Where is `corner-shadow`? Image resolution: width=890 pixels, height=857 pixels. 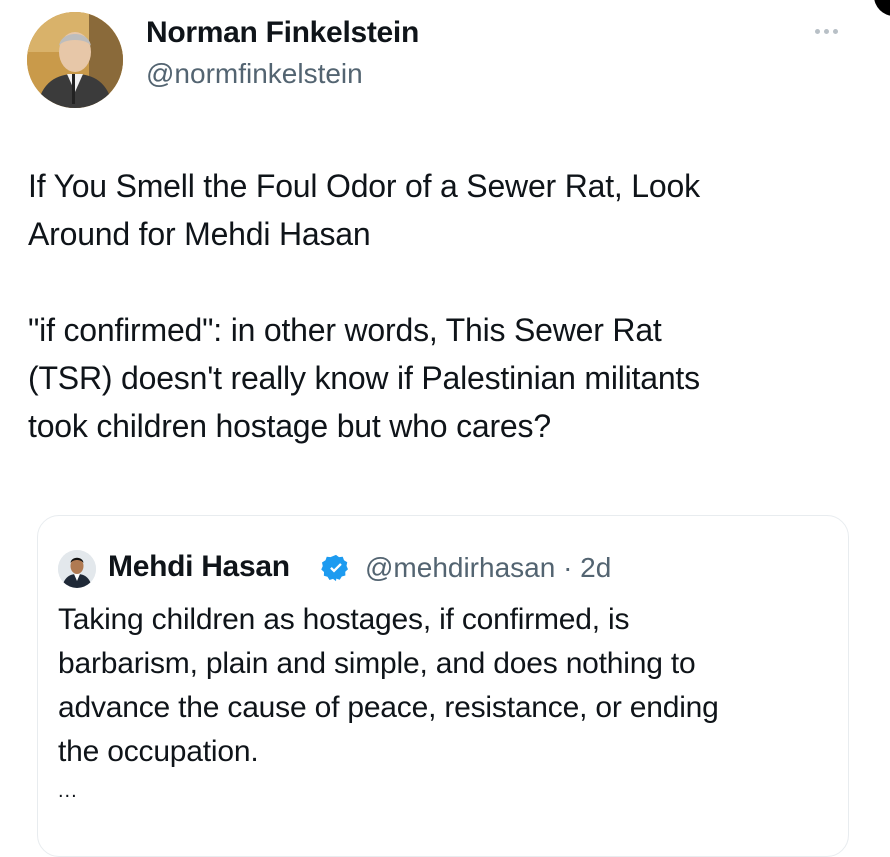
corner-shadow is located at coordinates (882, 8).